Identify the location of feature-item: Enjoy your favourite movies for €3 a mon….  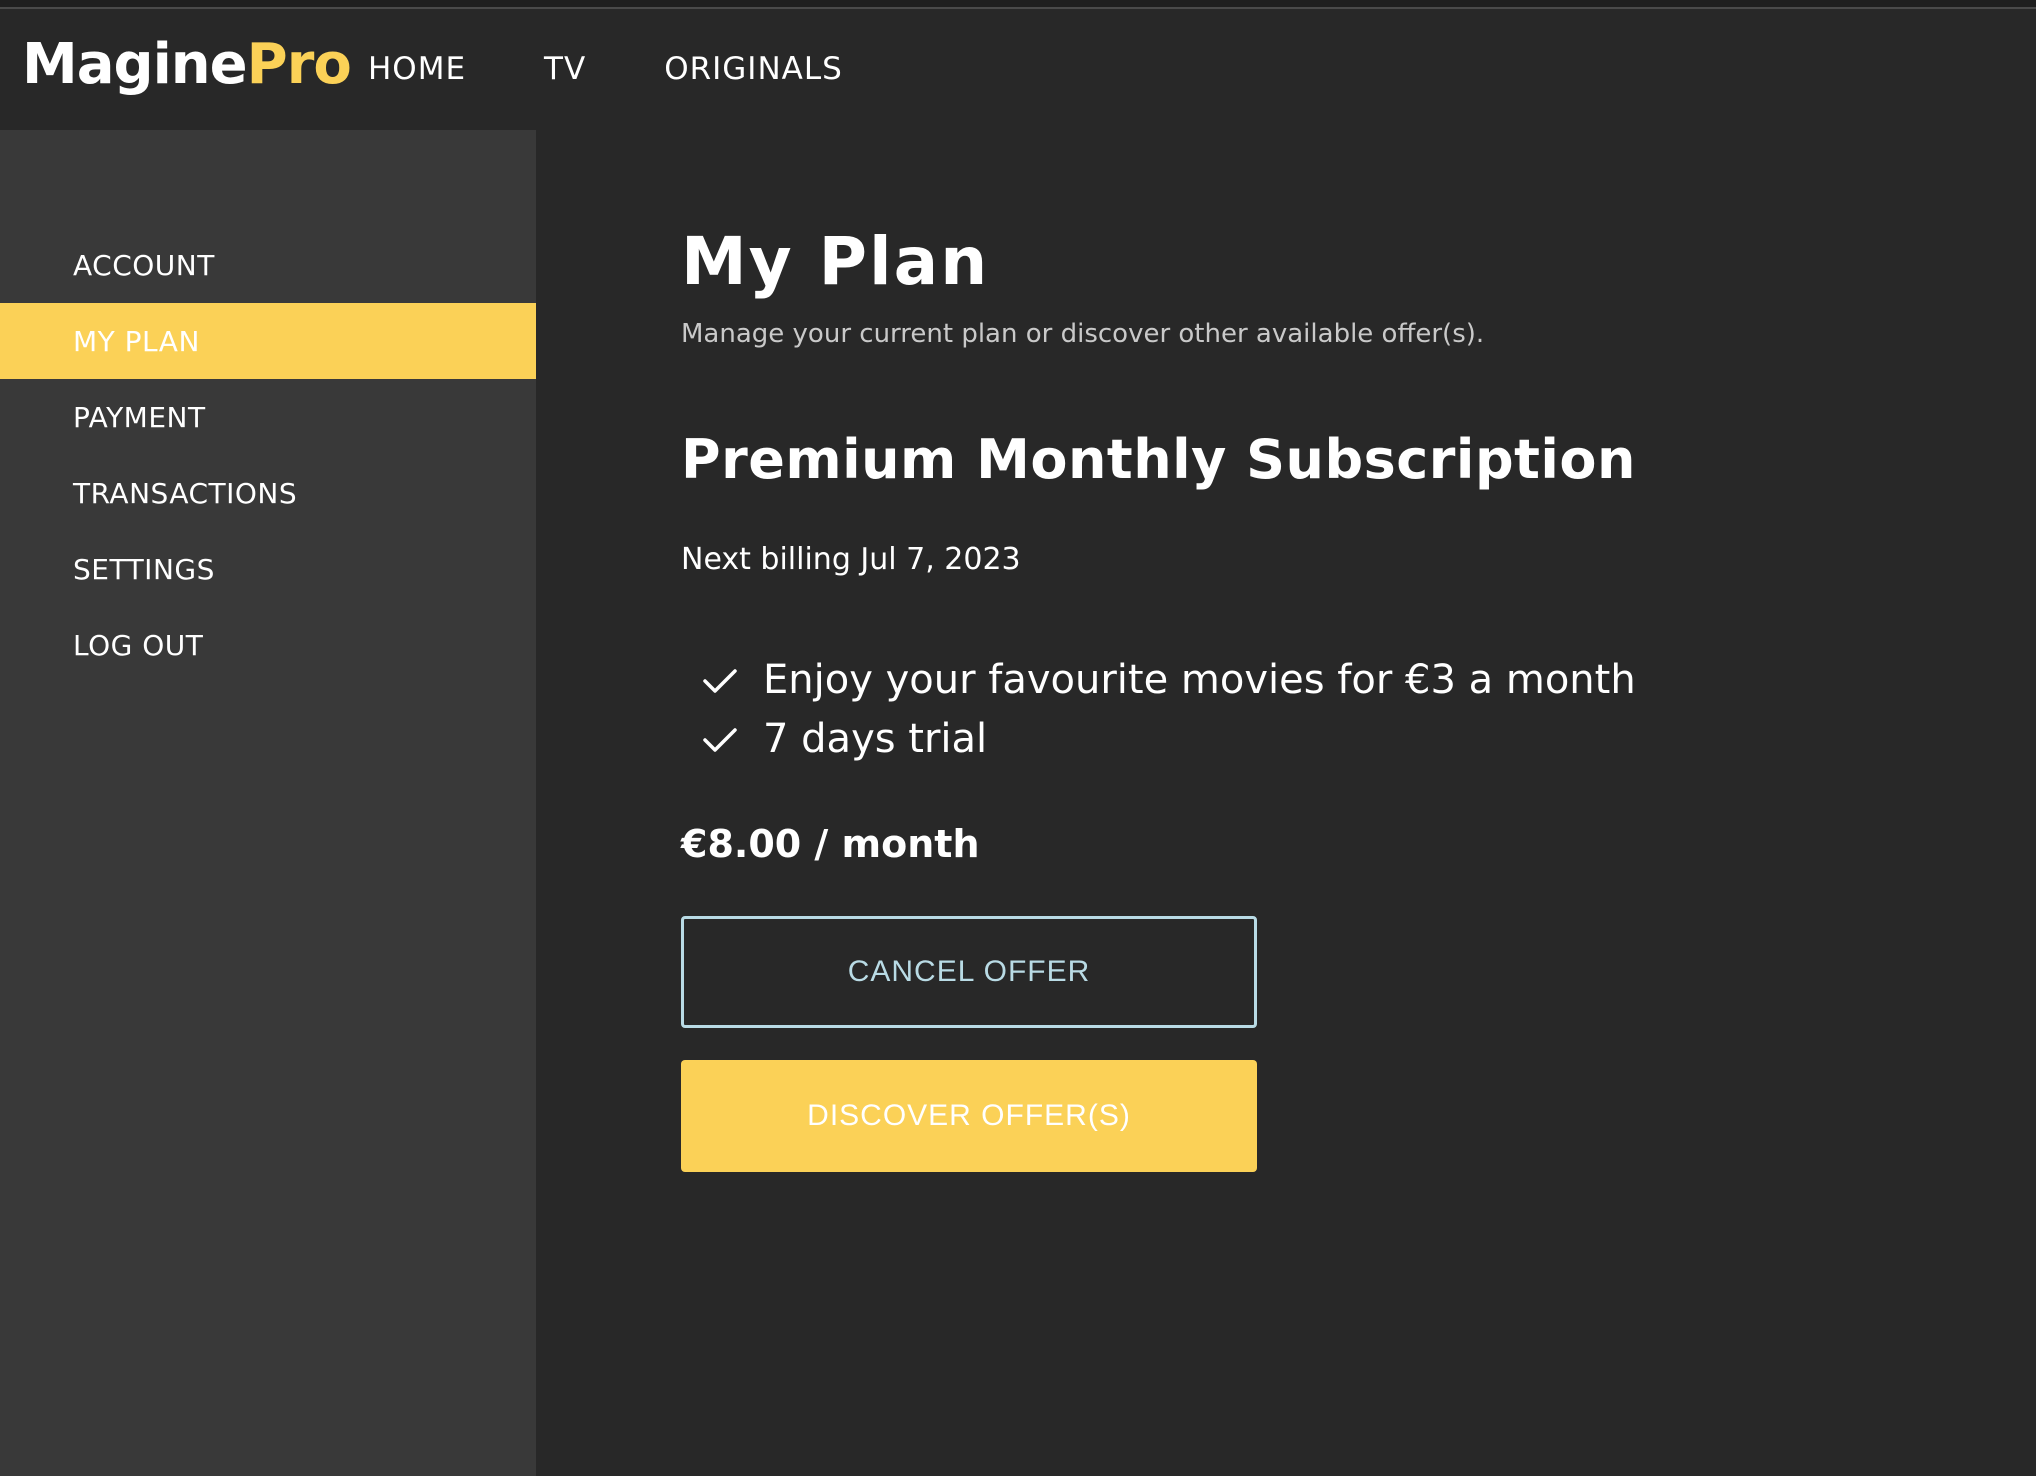
(1168, 679).